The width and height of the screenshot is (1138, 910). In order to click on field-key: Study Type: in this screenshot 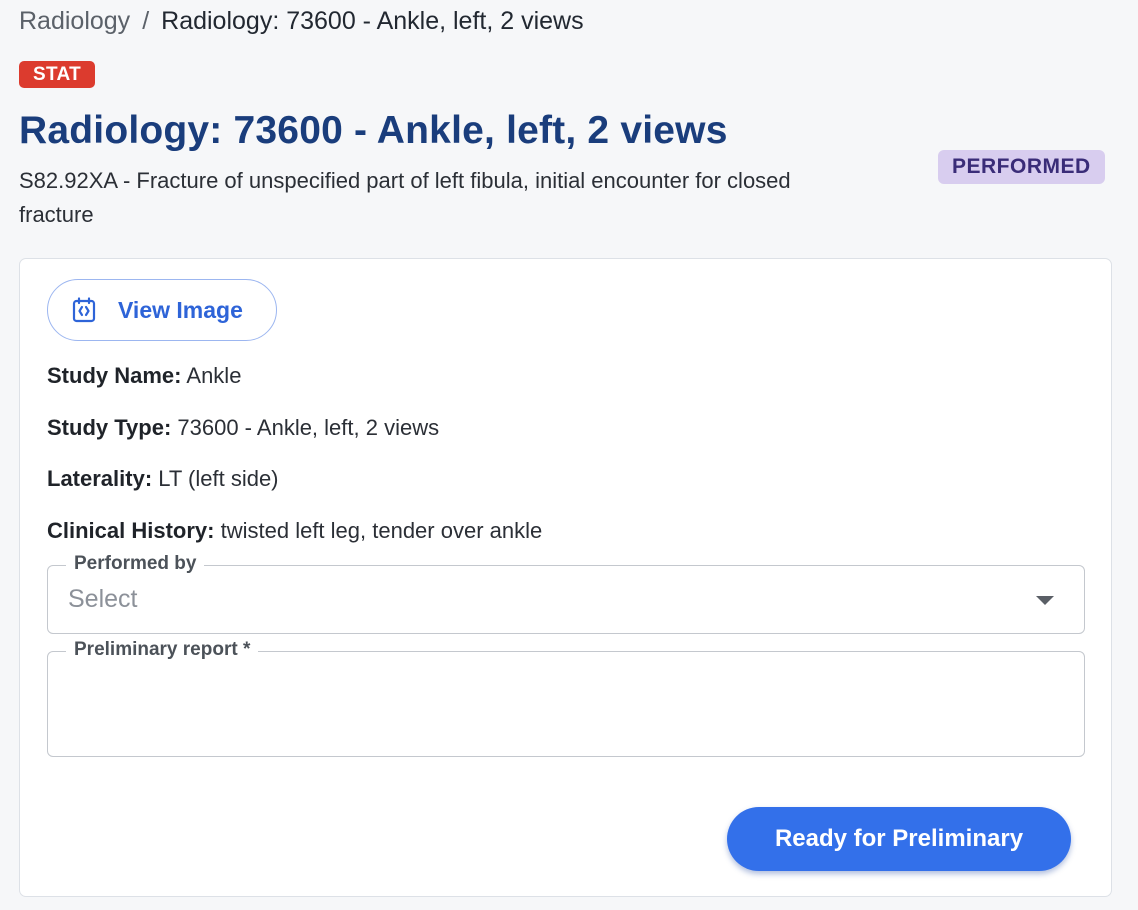, I will do `click(109, 427)`.